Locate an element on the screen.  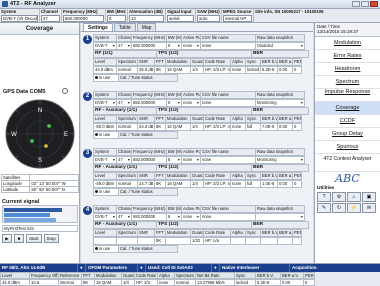
header-snr: SNR is located at coordinates (146, 176).